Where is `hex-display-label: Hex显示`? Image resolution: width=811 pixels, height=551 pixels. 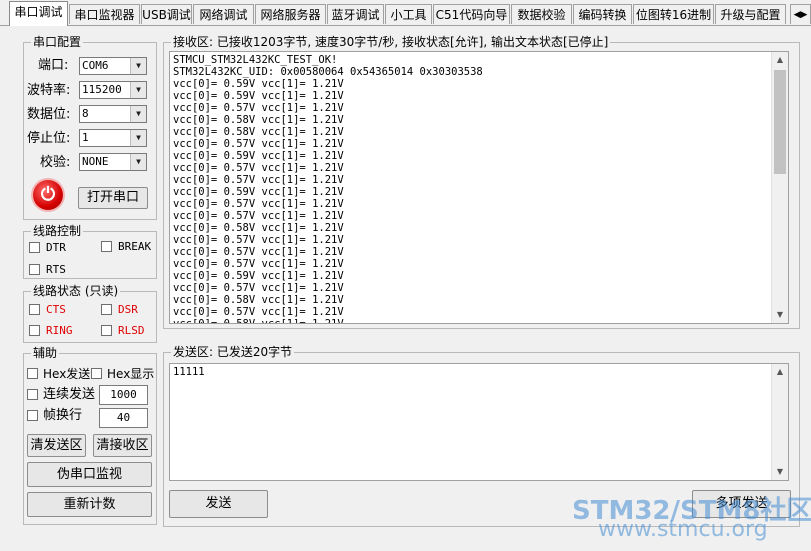
hex-display-label: Hex显示 is located at coordinates (131, 374).